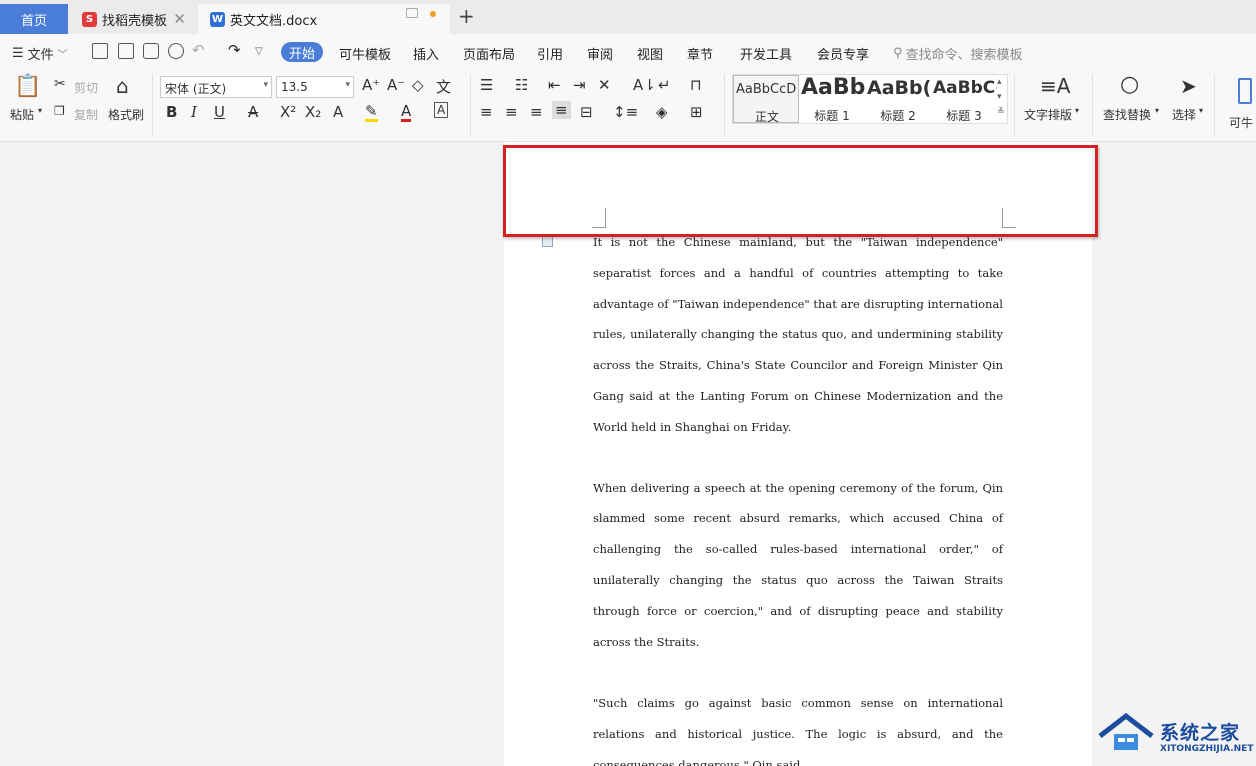  I want to click on paste-dropdown-icon: ▾, so click(40, 110).